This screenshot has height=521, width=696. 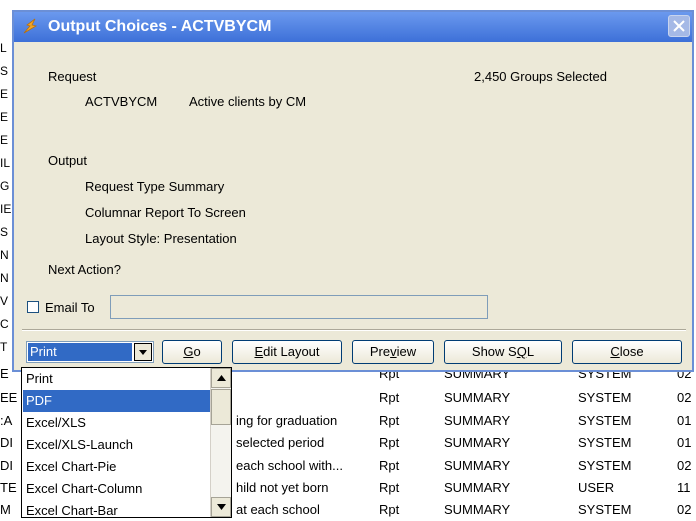 What do you see at coordinates (116, 489) in the screenshot?
I see `option-excel-chart-column: Excel Chart-Column` at bounding box center [116, 489].